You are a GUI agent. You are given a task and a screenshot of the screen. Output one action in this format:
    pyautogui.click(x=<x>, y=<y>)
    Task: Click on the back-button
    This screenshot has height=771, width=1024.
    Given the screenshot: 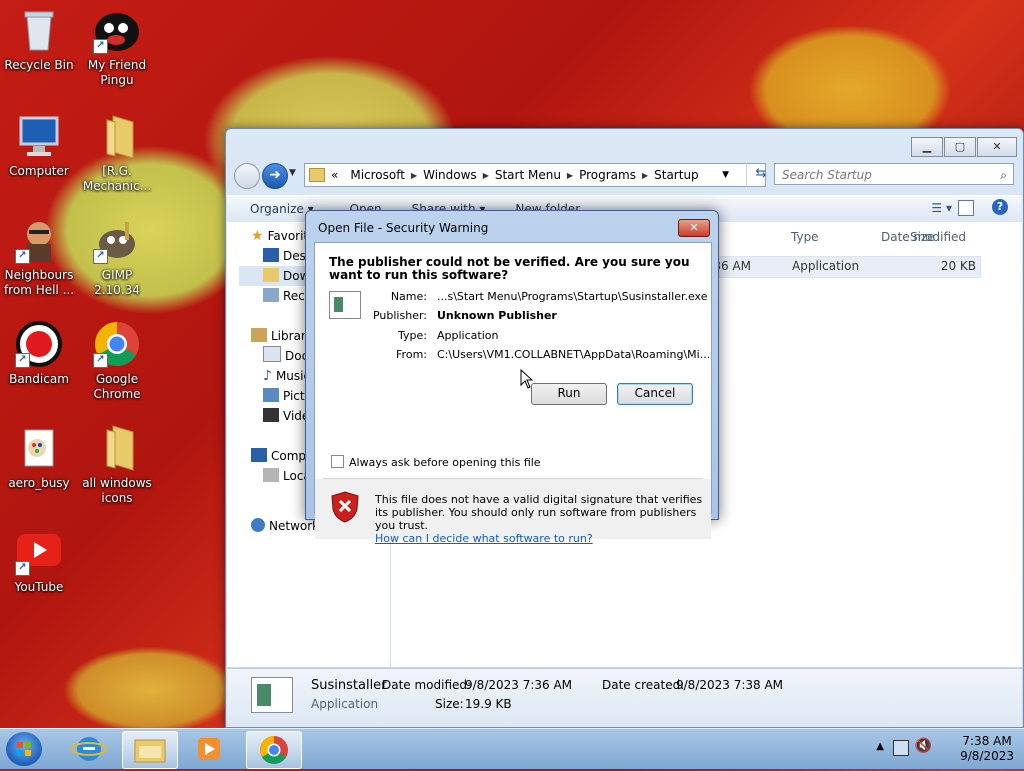 What is the action you would take?
    pyautogui.click(x=247, y=176)
    